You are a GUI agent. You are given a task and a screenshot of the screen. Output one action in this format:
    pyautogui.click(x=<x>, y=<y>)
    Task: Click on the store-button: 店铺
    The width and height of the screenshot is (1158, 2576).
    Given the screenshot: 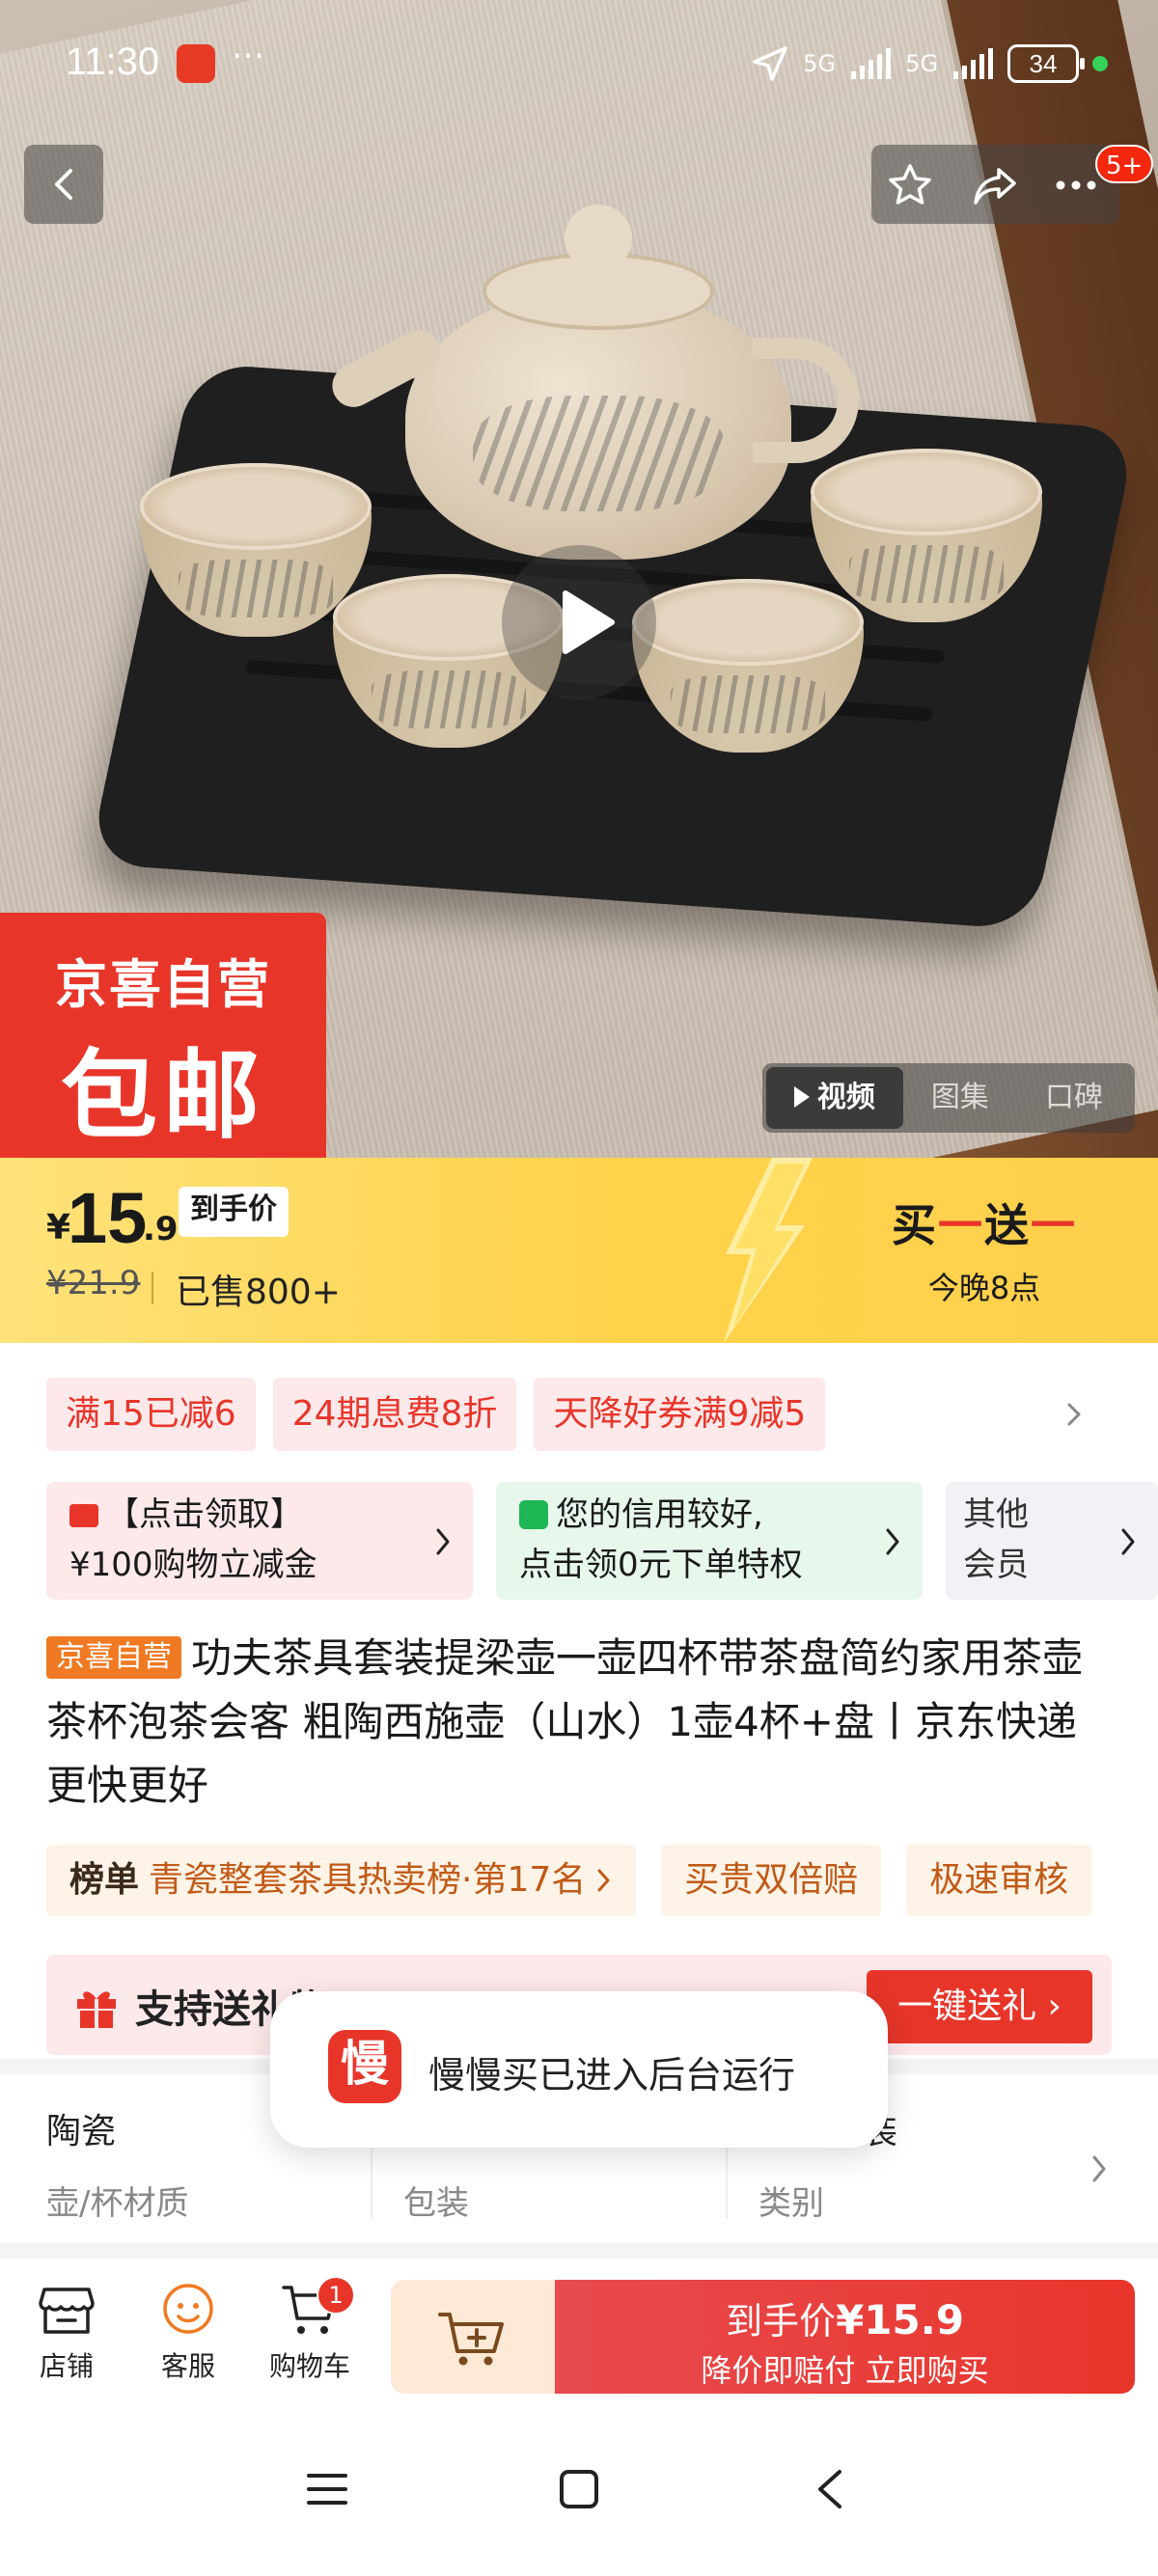 What is the action you would take?
    pyautogui.click(x=67, y=2332)
    